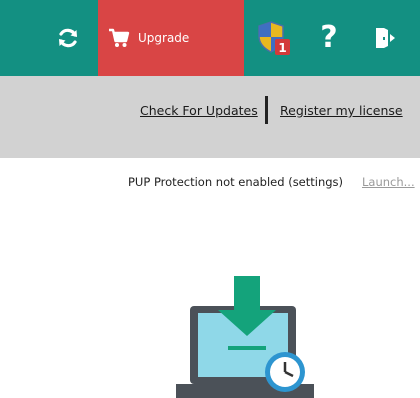  I want to click on help-icon: ?, so click(329, 37).